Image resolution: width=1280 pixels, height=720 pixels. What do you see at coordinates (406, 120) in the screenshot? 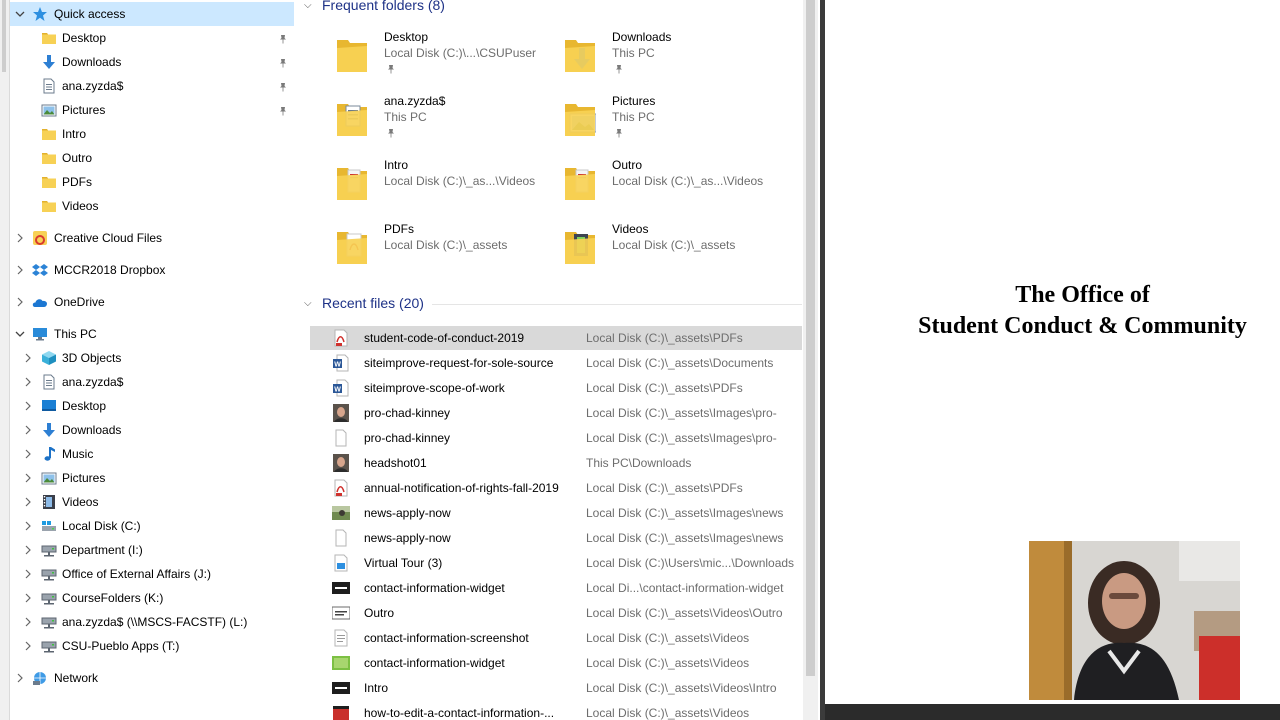
I see `frequent-folder-tile: ana.zyzda$ This PC` at bounding box center [406, 120].